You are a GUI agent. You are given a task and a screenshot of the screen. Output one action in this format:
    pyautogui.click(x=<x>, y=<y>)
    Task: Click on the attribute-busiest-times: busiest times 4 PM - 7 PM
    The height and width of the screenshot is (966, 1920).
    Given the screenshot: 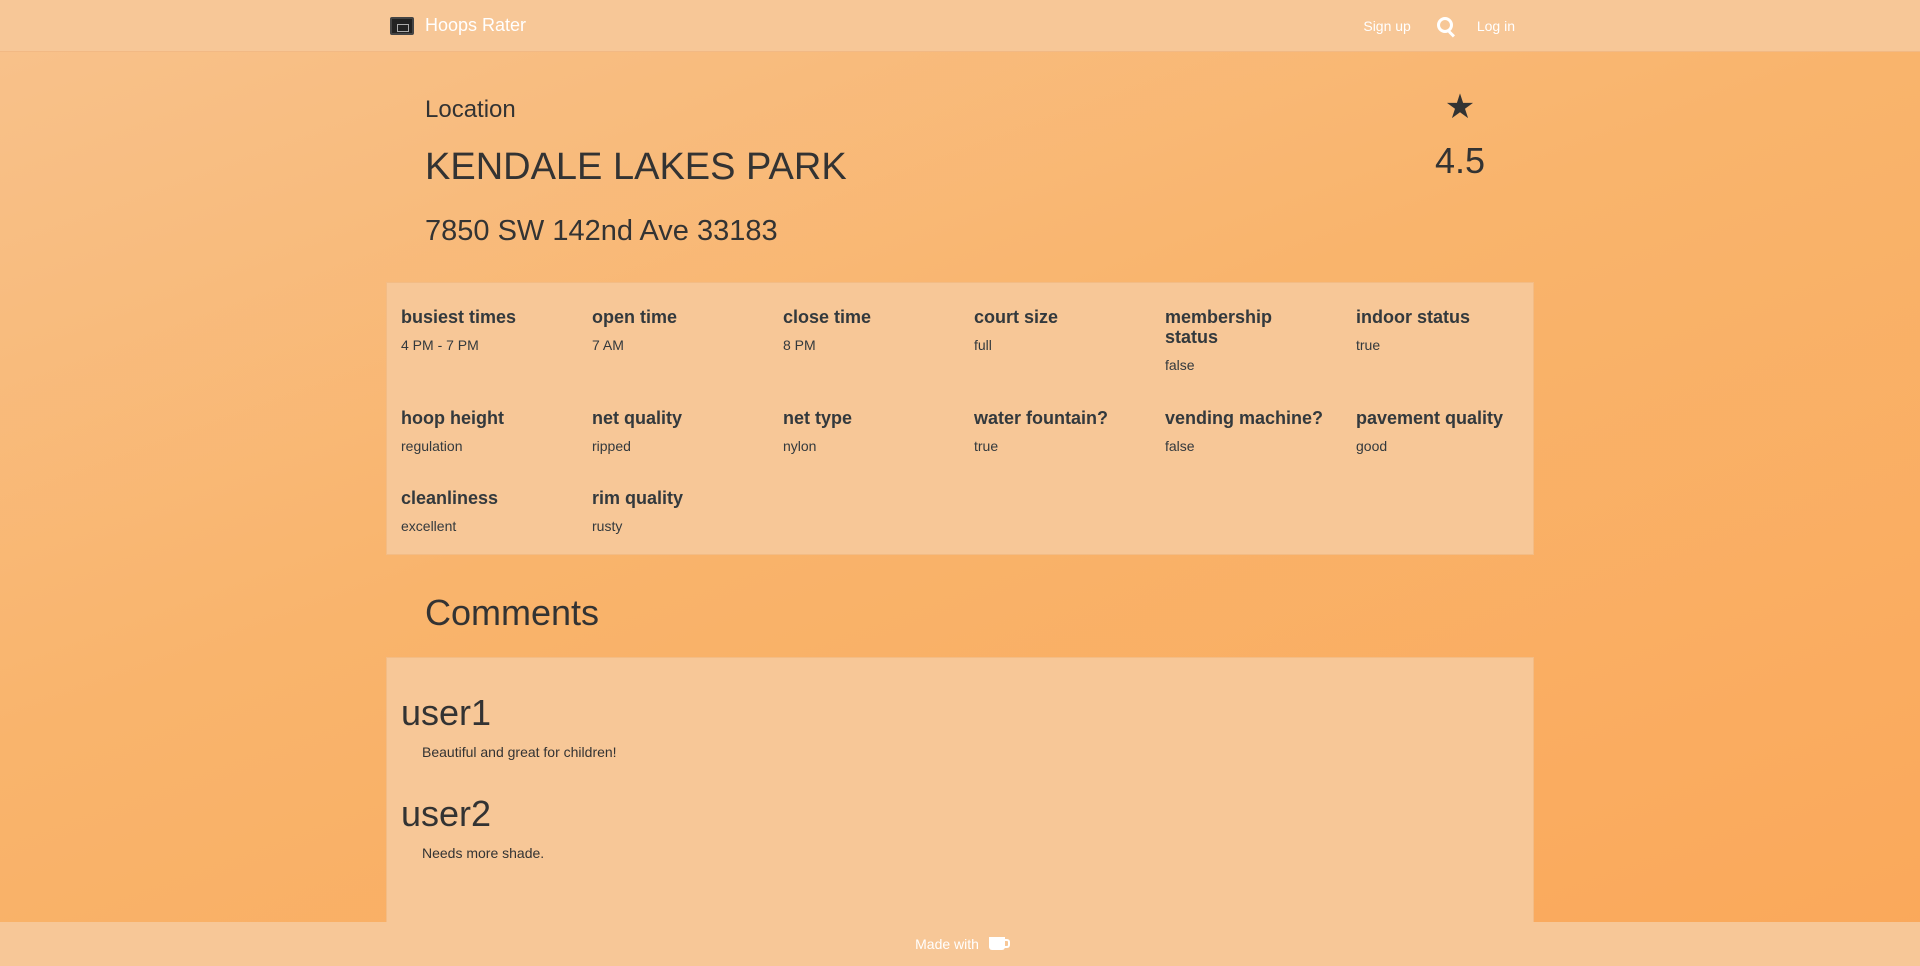 What is the action you would take?
    pyautogui.click(x=491, y=330)
    